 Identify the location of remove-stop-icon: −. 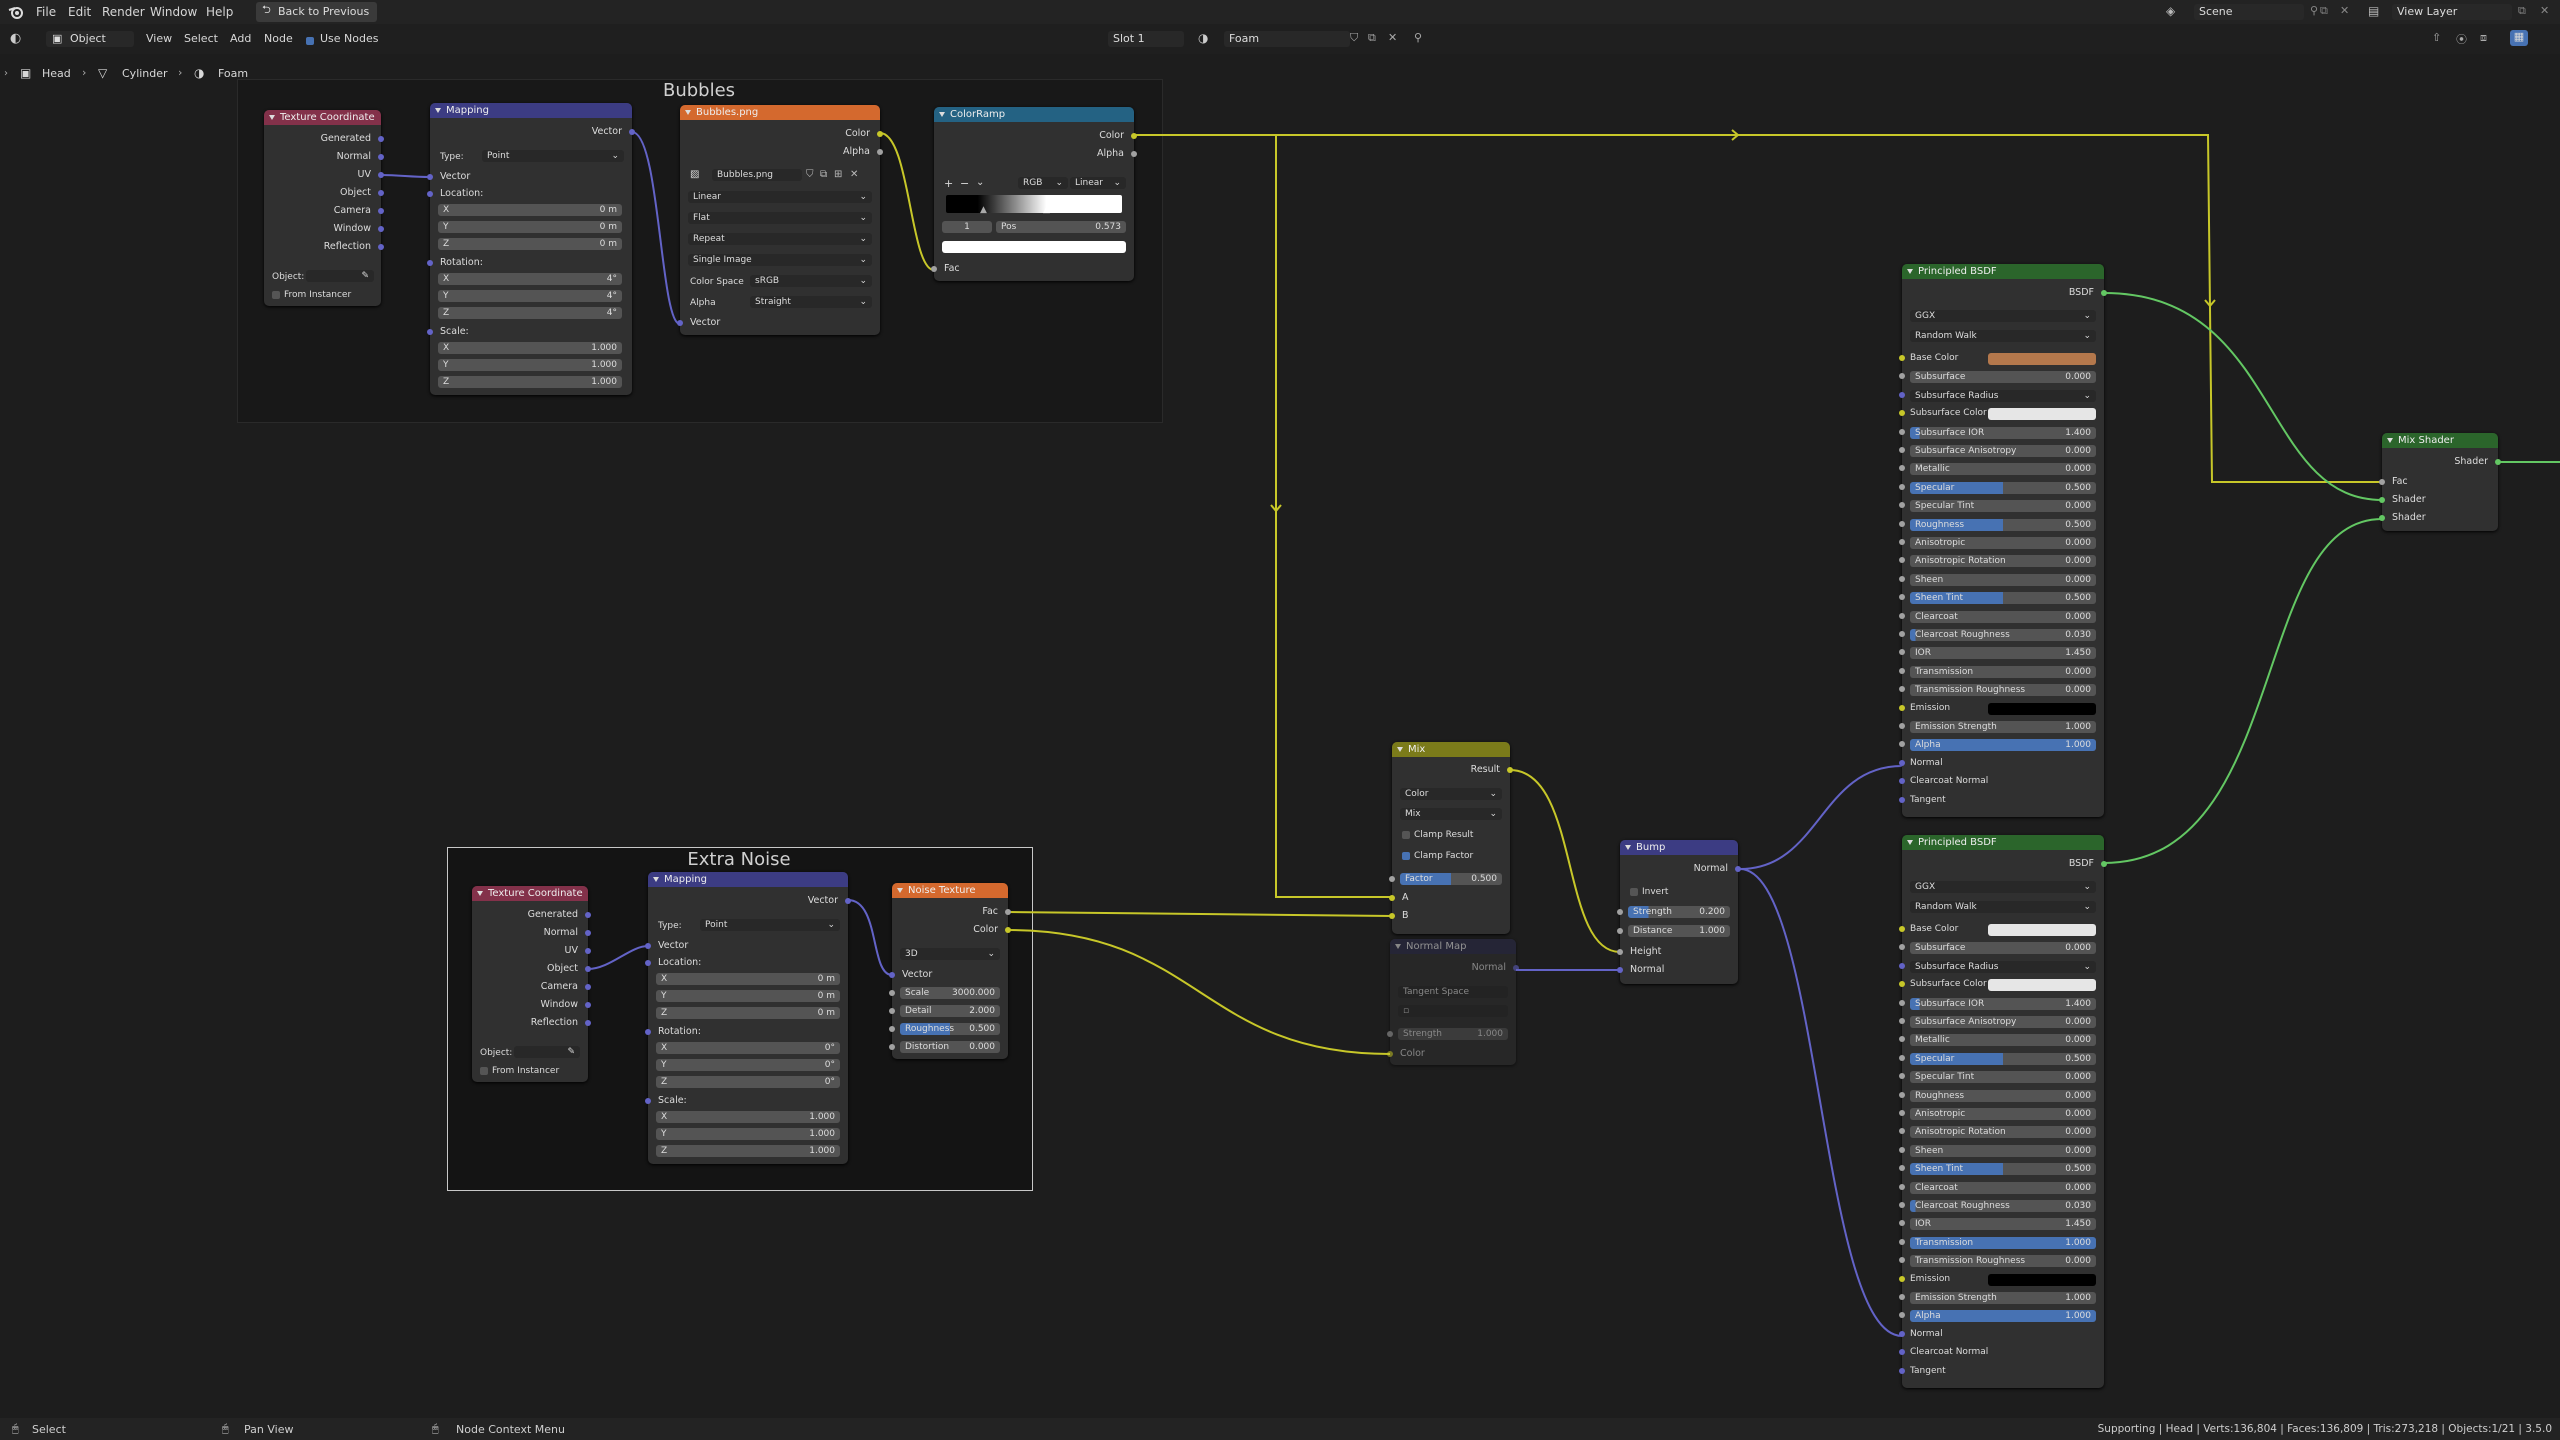
(964, 183).